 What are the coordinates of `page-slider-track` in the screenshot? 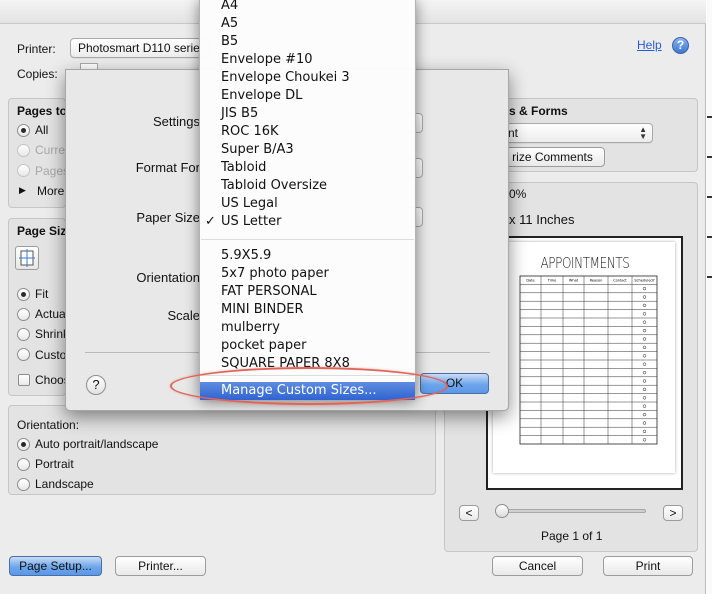 It's located at (572, 511).